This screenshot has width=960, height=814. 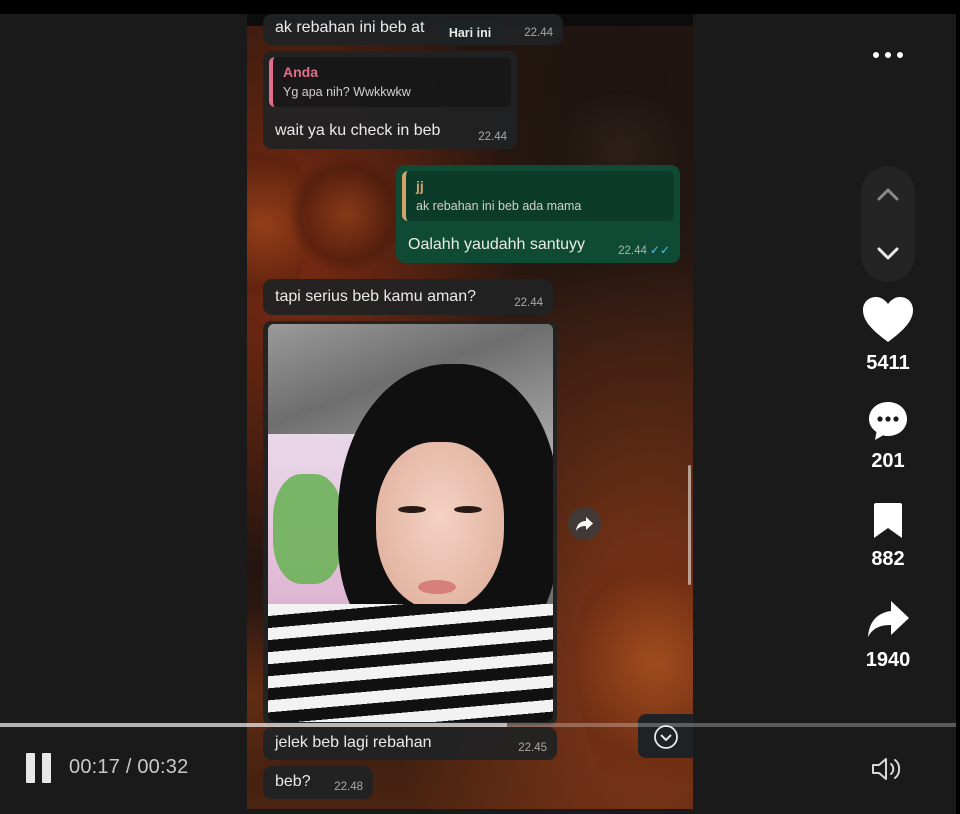 I want to click on save-action: 882, so click(x=888, y=536).